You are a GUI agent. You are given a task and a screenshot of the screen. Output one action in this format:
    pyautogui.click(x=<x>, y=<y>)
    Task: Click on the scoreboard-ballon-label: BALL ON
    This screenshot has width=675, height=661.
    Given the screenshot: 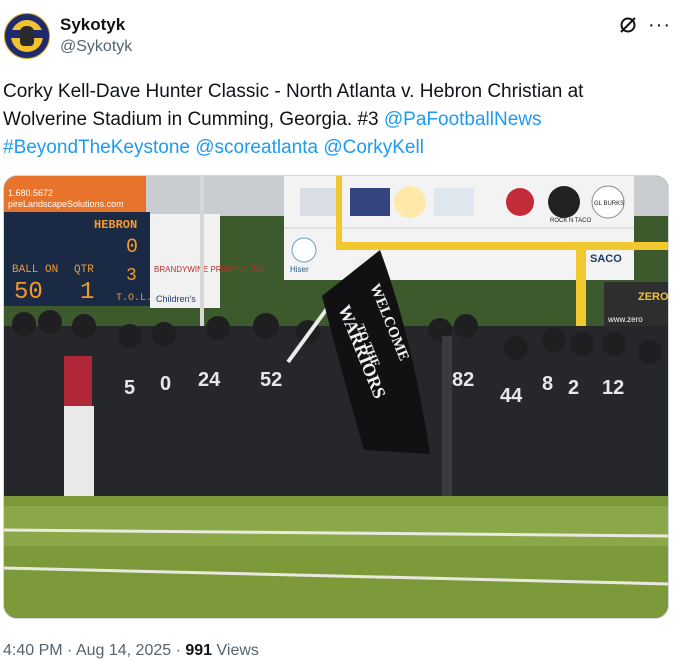 What is the action you would take?
    pyautogui.click(x=35, y=270)
    